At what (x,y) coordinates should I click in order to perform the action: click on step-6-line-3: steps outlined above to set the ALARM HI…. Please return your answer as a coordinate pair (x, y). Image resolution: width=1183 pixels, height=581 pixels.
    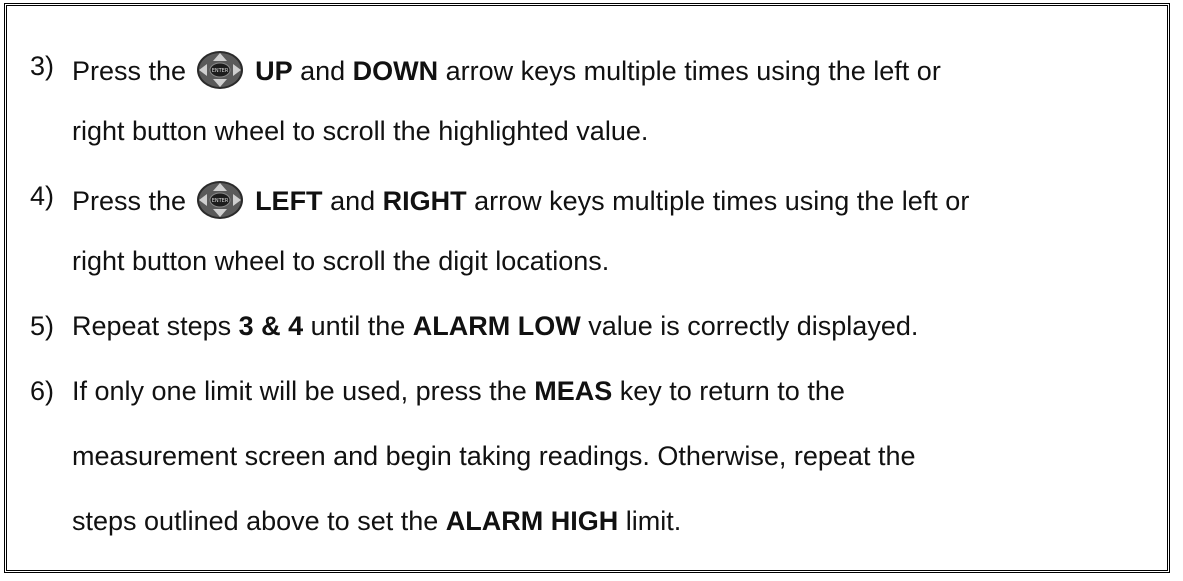
    Looking at the image, I should click on (376, 521).